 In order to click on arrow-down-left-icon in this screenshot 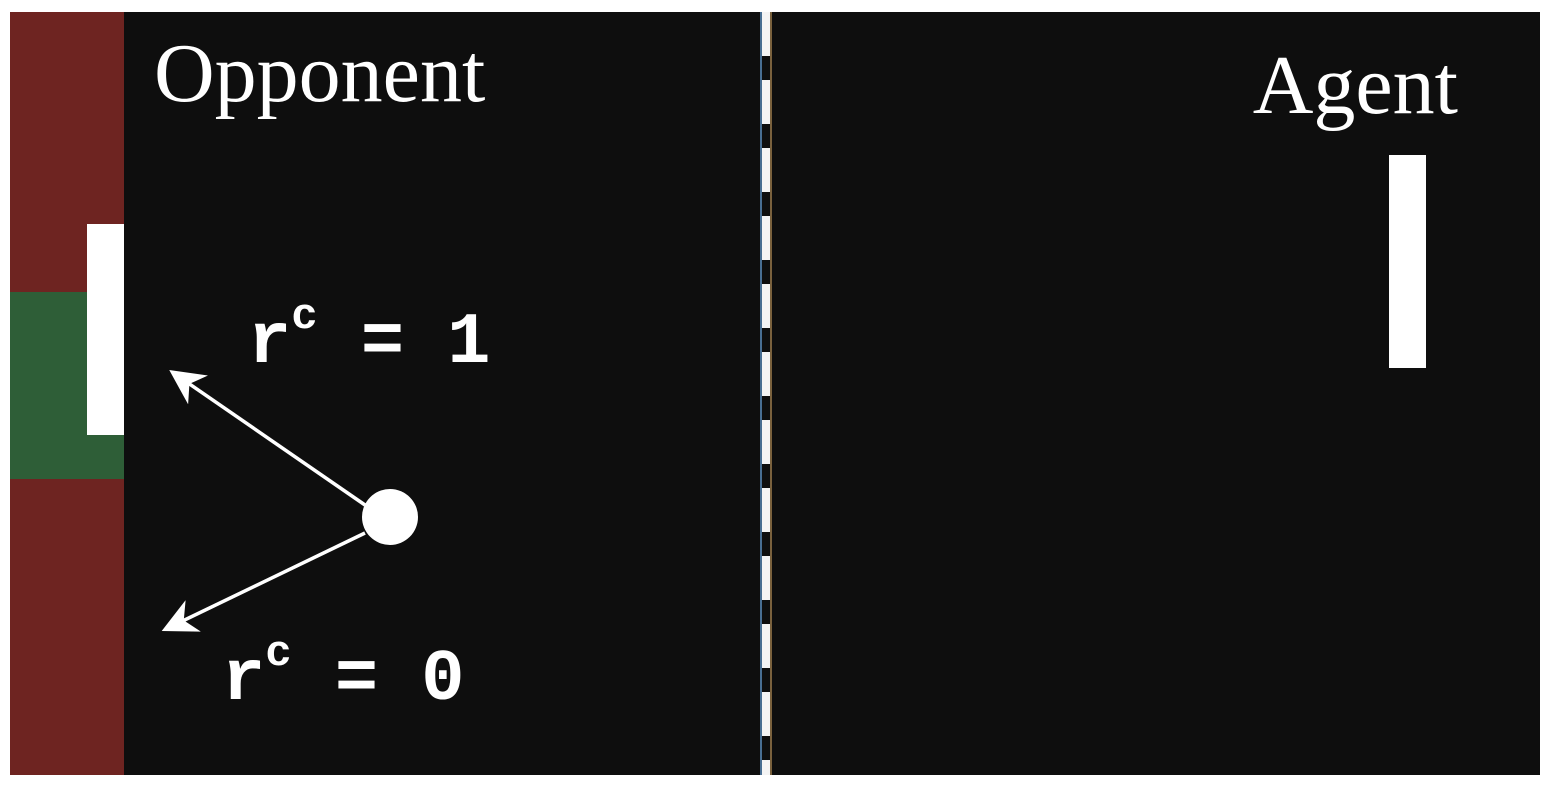, I will do `click(263, 581)`.